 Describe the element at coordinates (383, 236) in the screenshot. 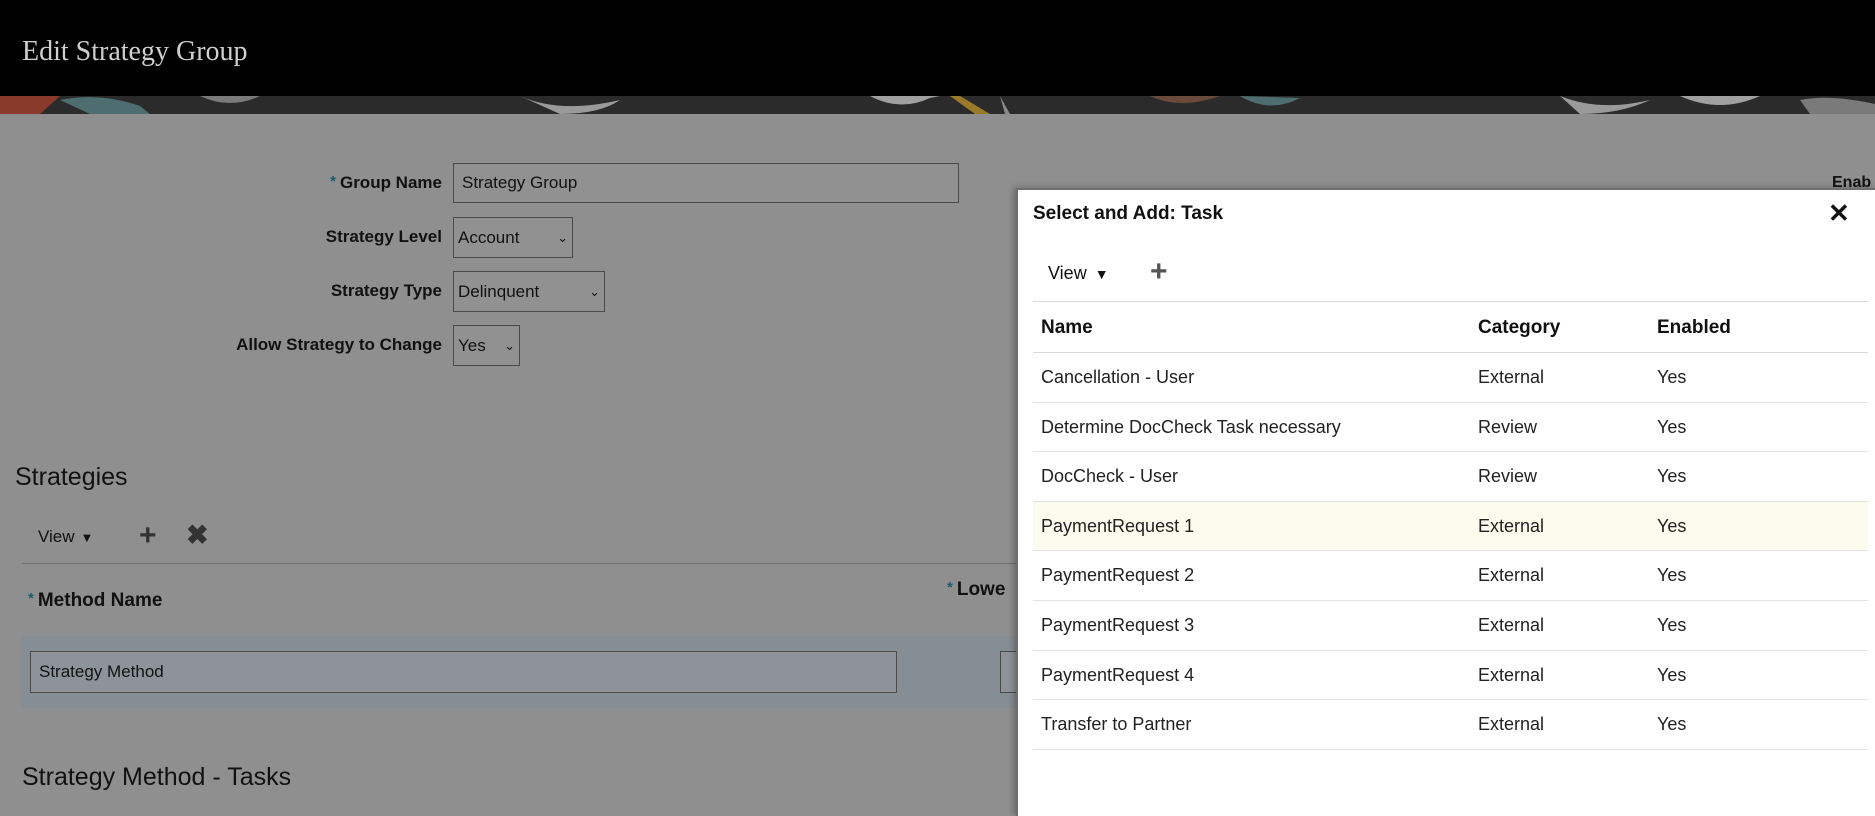

I see `strategy-level-label: Strategy Level` at that location.